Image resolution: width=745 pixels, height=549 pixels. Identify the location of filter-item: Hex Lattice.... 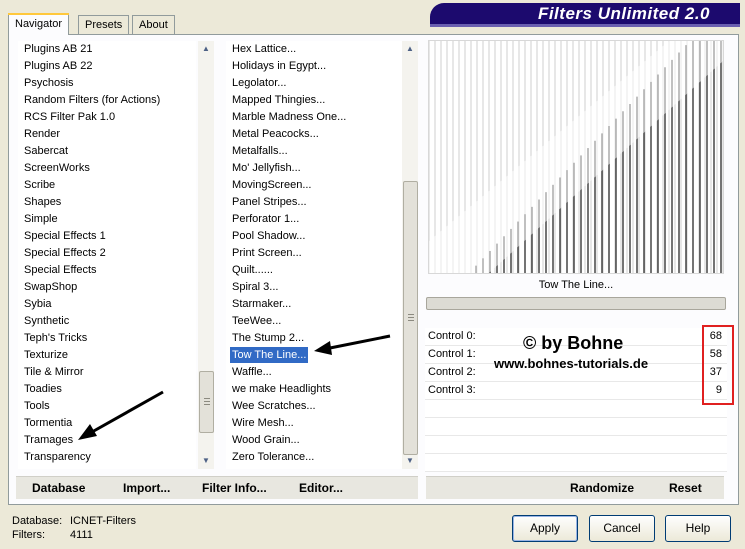
(264, 49).